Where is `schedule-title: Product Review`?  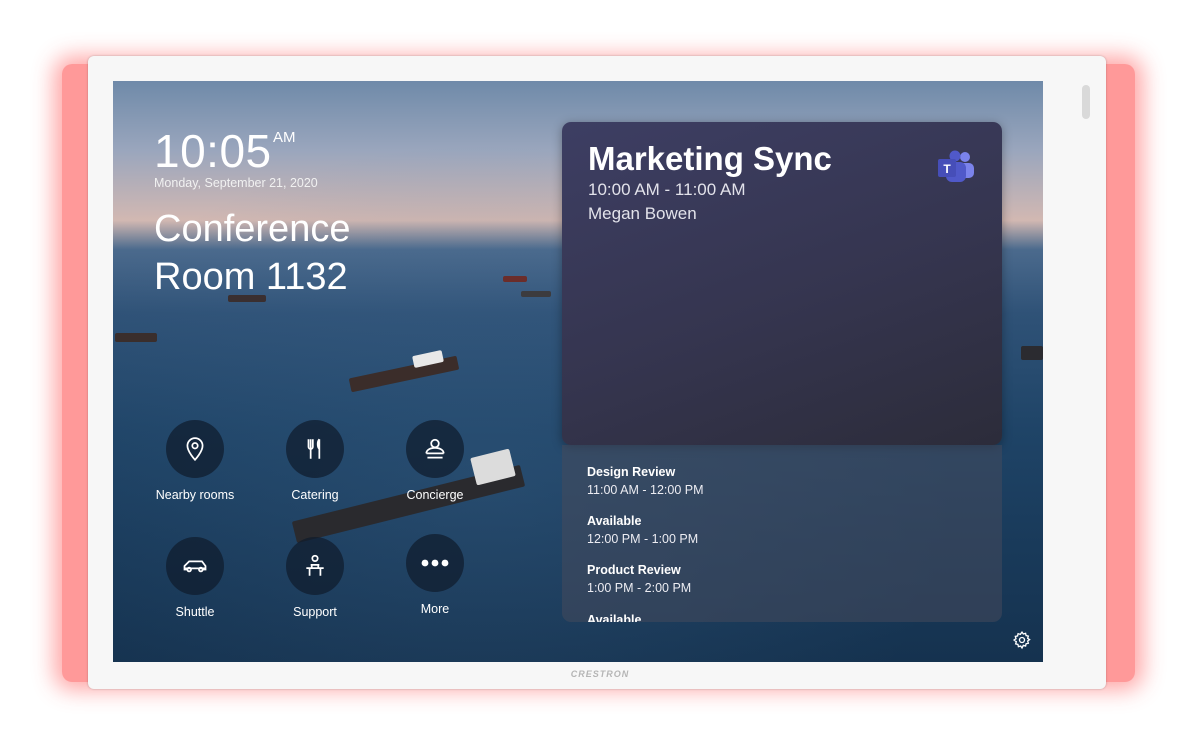 schedule-title: Product Review is located at coordinates (634, 570).